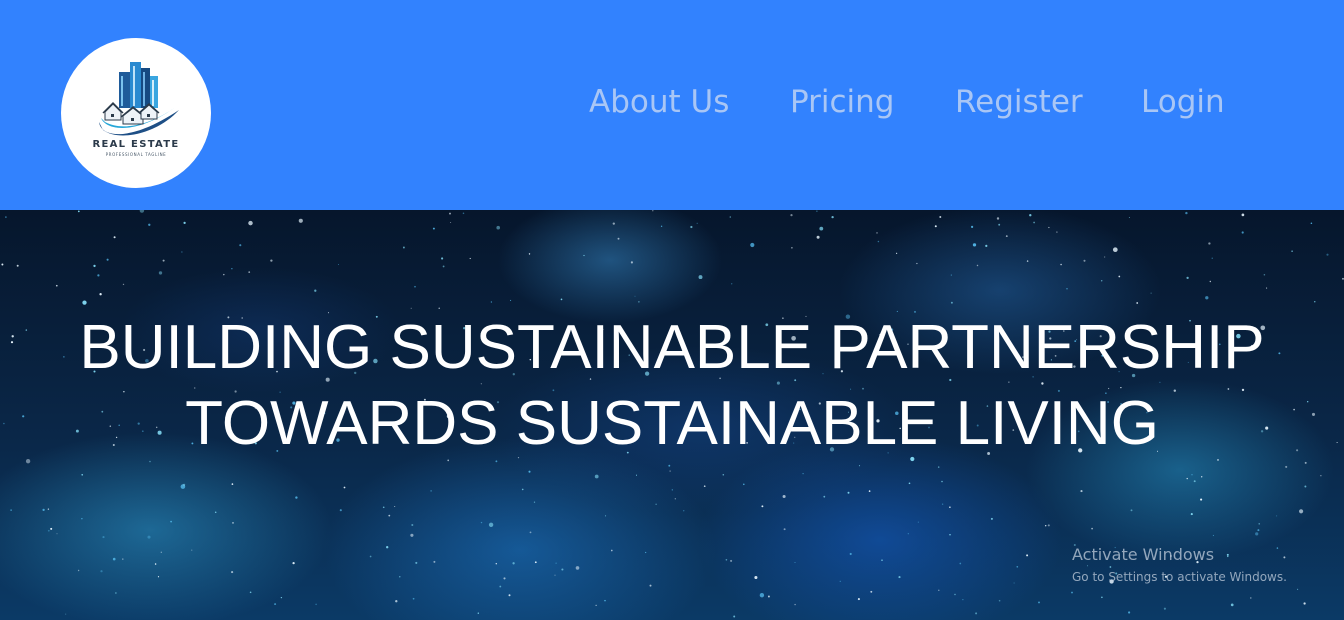 The image size is (1344, 620). Describe the element at coordinates (1019, 102) in the screenshot. I see `nav-register: Register` at that location.